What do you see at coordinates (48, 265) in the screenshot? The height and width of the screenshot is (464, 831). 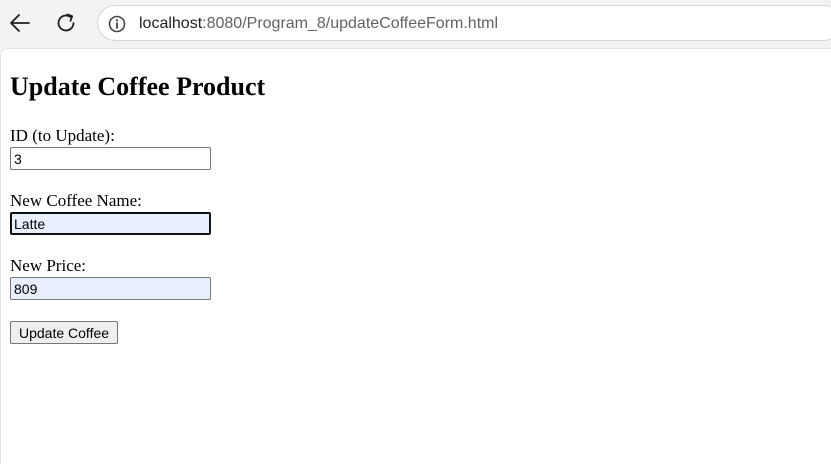 I see `price-label: New Price:` at bounding box center [48, 265].